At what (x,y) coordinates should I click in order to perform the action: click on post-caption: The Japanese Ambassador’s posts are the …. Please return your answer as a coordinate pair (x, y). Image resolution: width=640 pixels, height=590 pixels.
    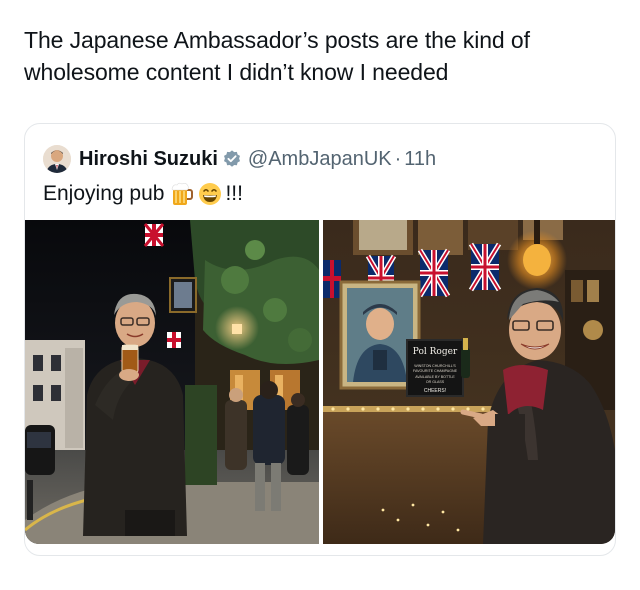
    Looking at the image, I should click on (277, 56).